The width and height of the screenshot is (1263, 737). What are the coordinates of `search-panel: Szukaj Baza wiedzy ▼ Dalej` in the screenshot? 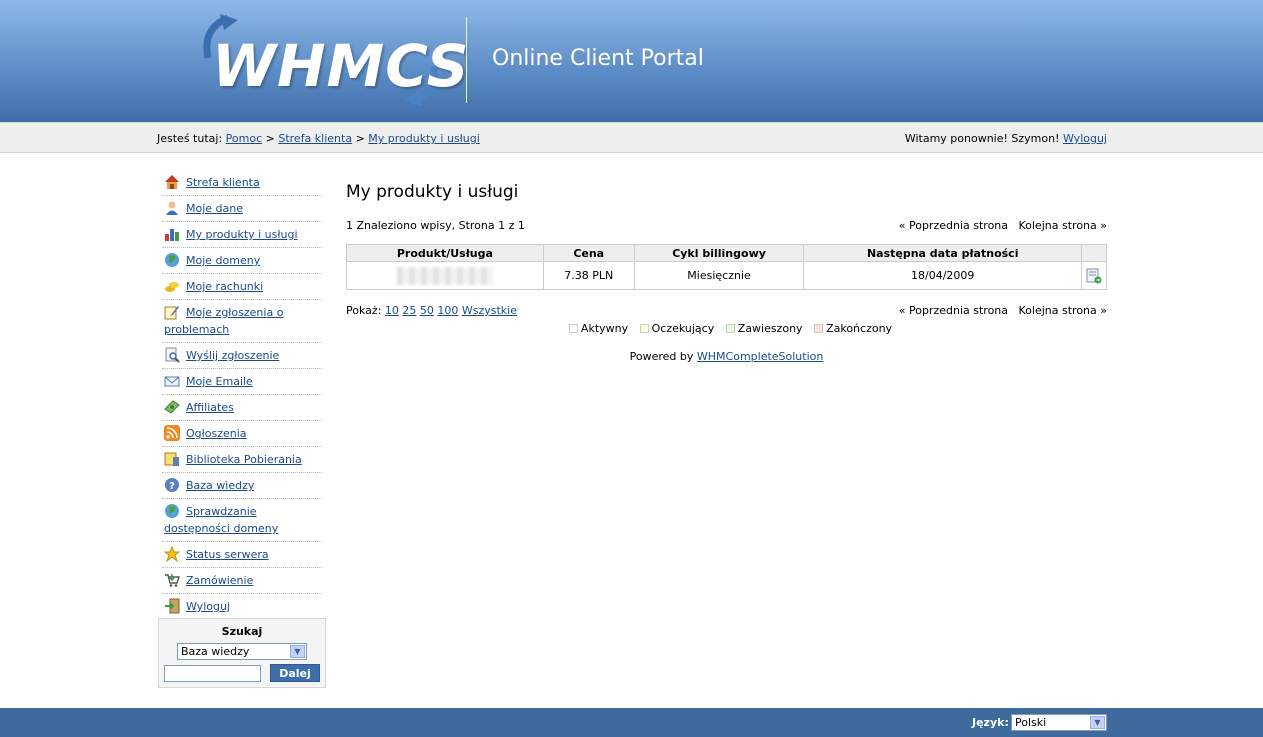 It's located at (242, 653).